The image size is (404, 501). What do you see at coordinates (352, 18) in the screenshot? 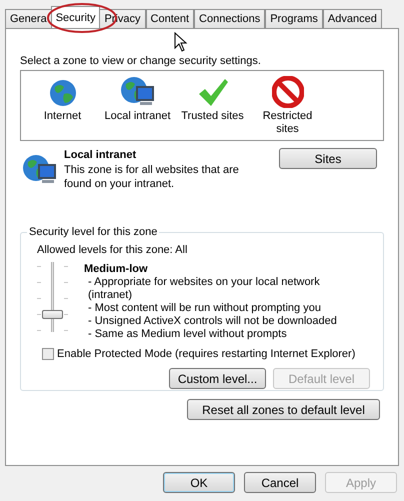
I see `tab: Advanced` at bounding box center [352, 18].